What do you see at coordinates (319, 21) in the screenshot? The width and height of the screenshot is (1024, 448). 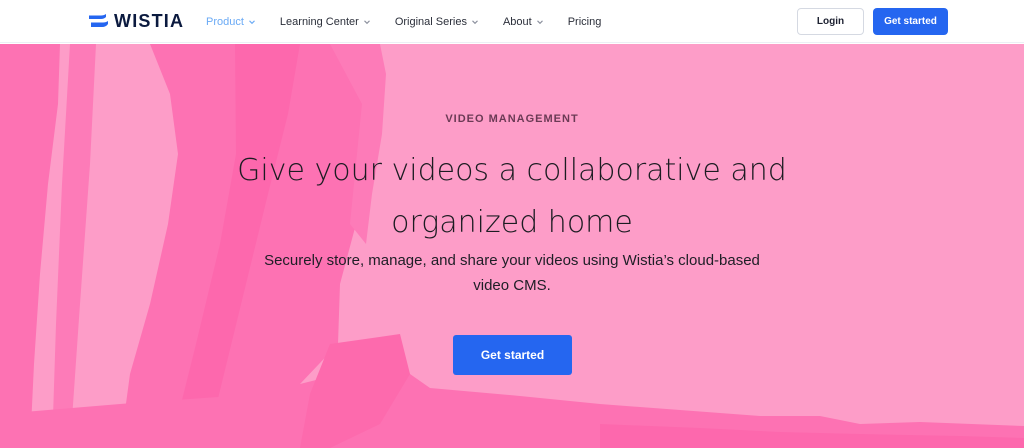 I see `nav-item-label: Learning Center` at bounding box center [319, 21].